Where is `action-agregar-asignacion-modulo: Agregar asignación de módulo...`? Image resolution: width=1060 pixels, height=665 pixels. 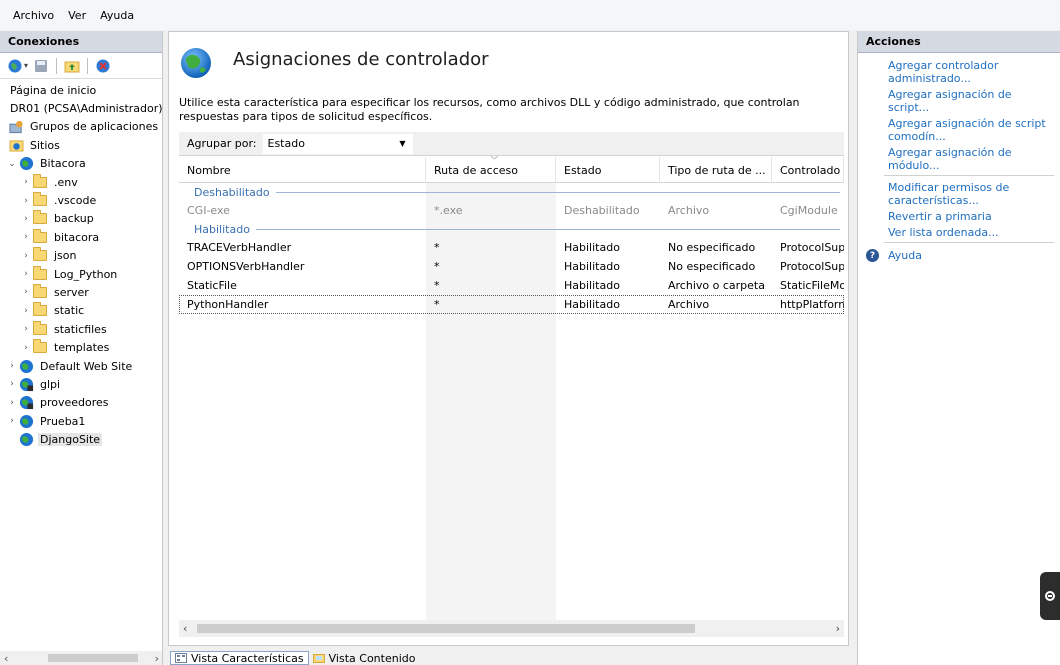
action-agregar-asignacion-modulo: Agregar asignación de módulo... is located at coordinates (959, 159).